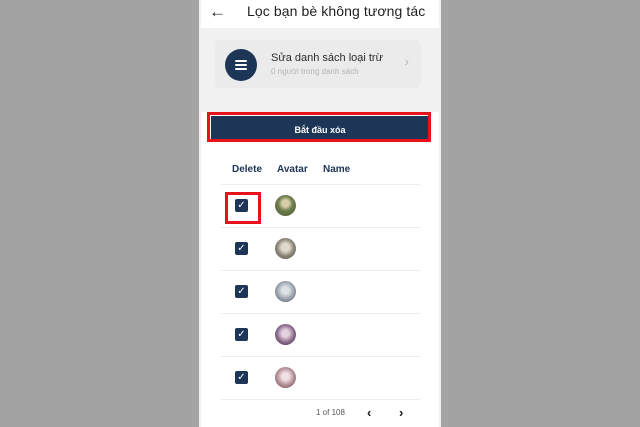 This screenshot has height=427, width=640. What do you see at coordinates (337, 169) in the screenshot?
I see `column-header-name: Name` at bounding box center [337, 169].